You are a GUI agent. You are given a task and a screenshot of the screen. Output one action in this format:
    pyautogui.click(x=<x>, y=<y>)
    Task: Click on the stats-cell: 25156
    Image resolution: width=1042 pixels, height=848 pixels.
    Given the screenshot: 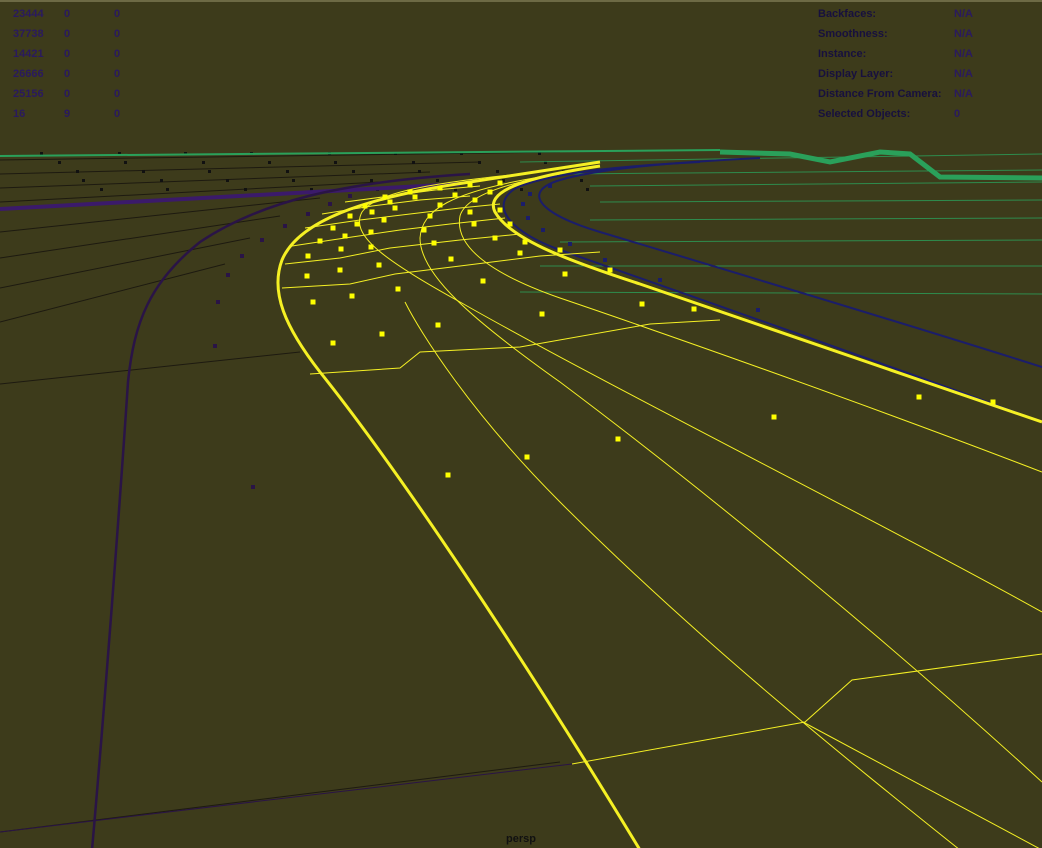 What is the action you would take?
    pyautogui.click(x=28, y=94)
    